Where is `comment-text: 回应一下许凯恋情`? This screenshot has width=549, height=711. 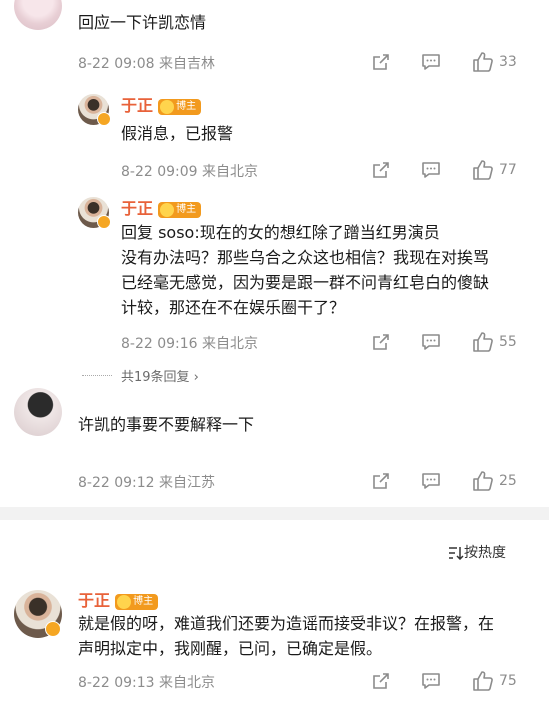
comment-text: 回应一下许凯恋情 is located at coordinates (142, 22).